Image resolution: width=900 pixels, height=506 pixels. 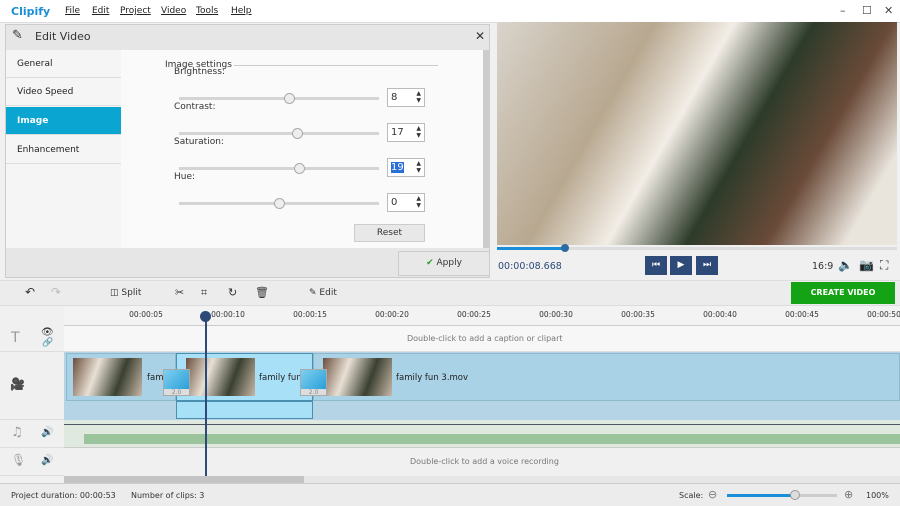 I want to click on panel-title: Edit Video, so click(x=63, y=36).